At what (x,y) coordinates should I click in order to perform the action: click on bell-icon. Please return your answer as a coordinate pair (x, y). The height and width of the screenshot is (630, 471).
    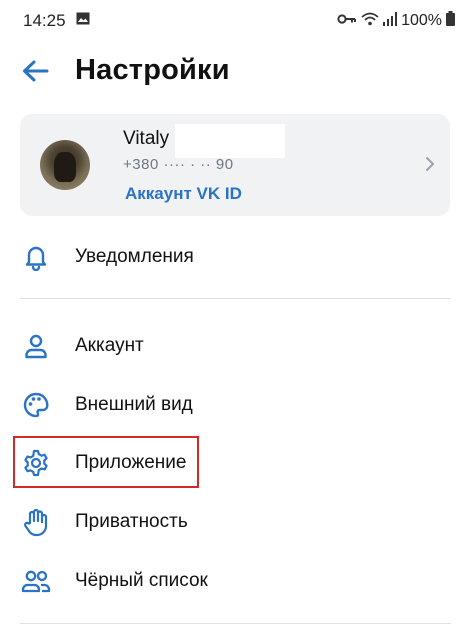
    Looking at the image, I should click on (36, 257).